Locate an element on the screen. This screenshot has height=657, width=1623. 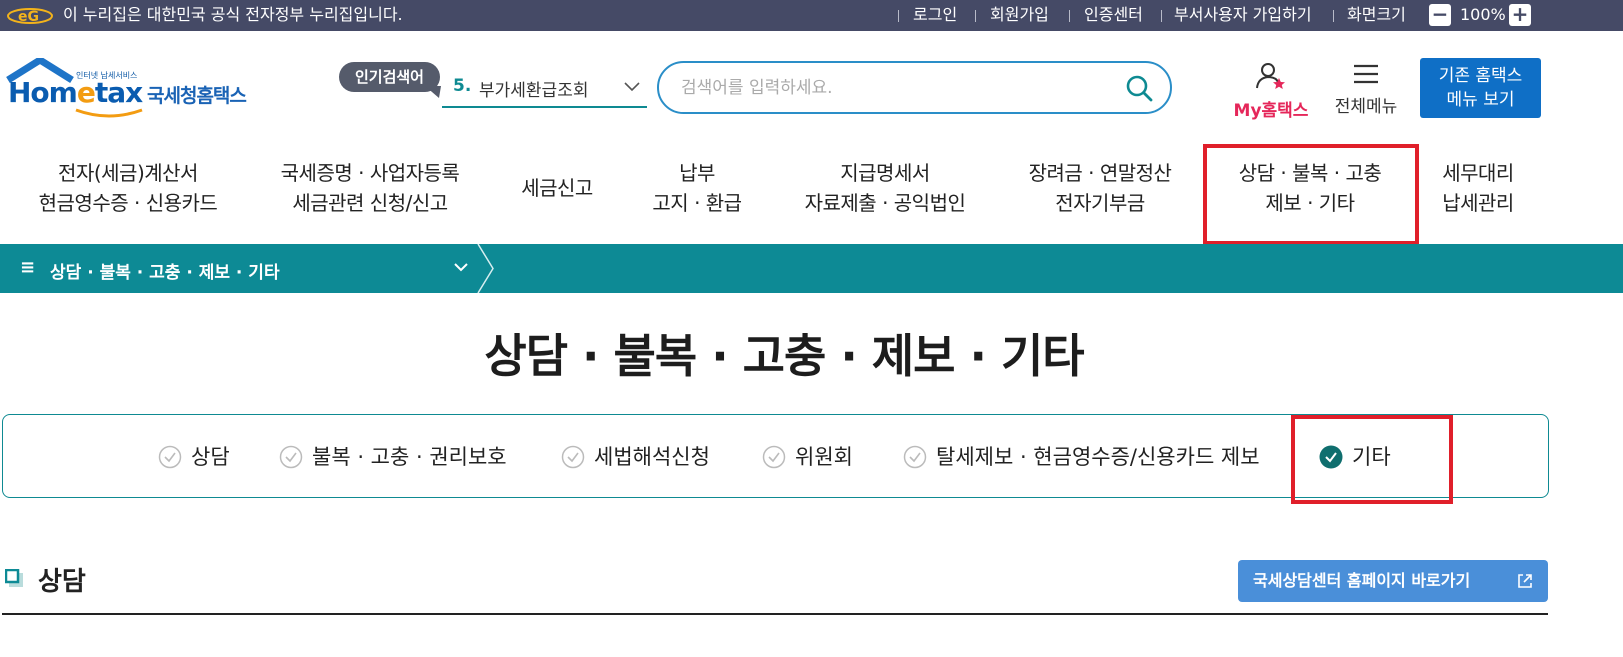
gnb-label: 세무대리 is located at coordinates (1478, 173).